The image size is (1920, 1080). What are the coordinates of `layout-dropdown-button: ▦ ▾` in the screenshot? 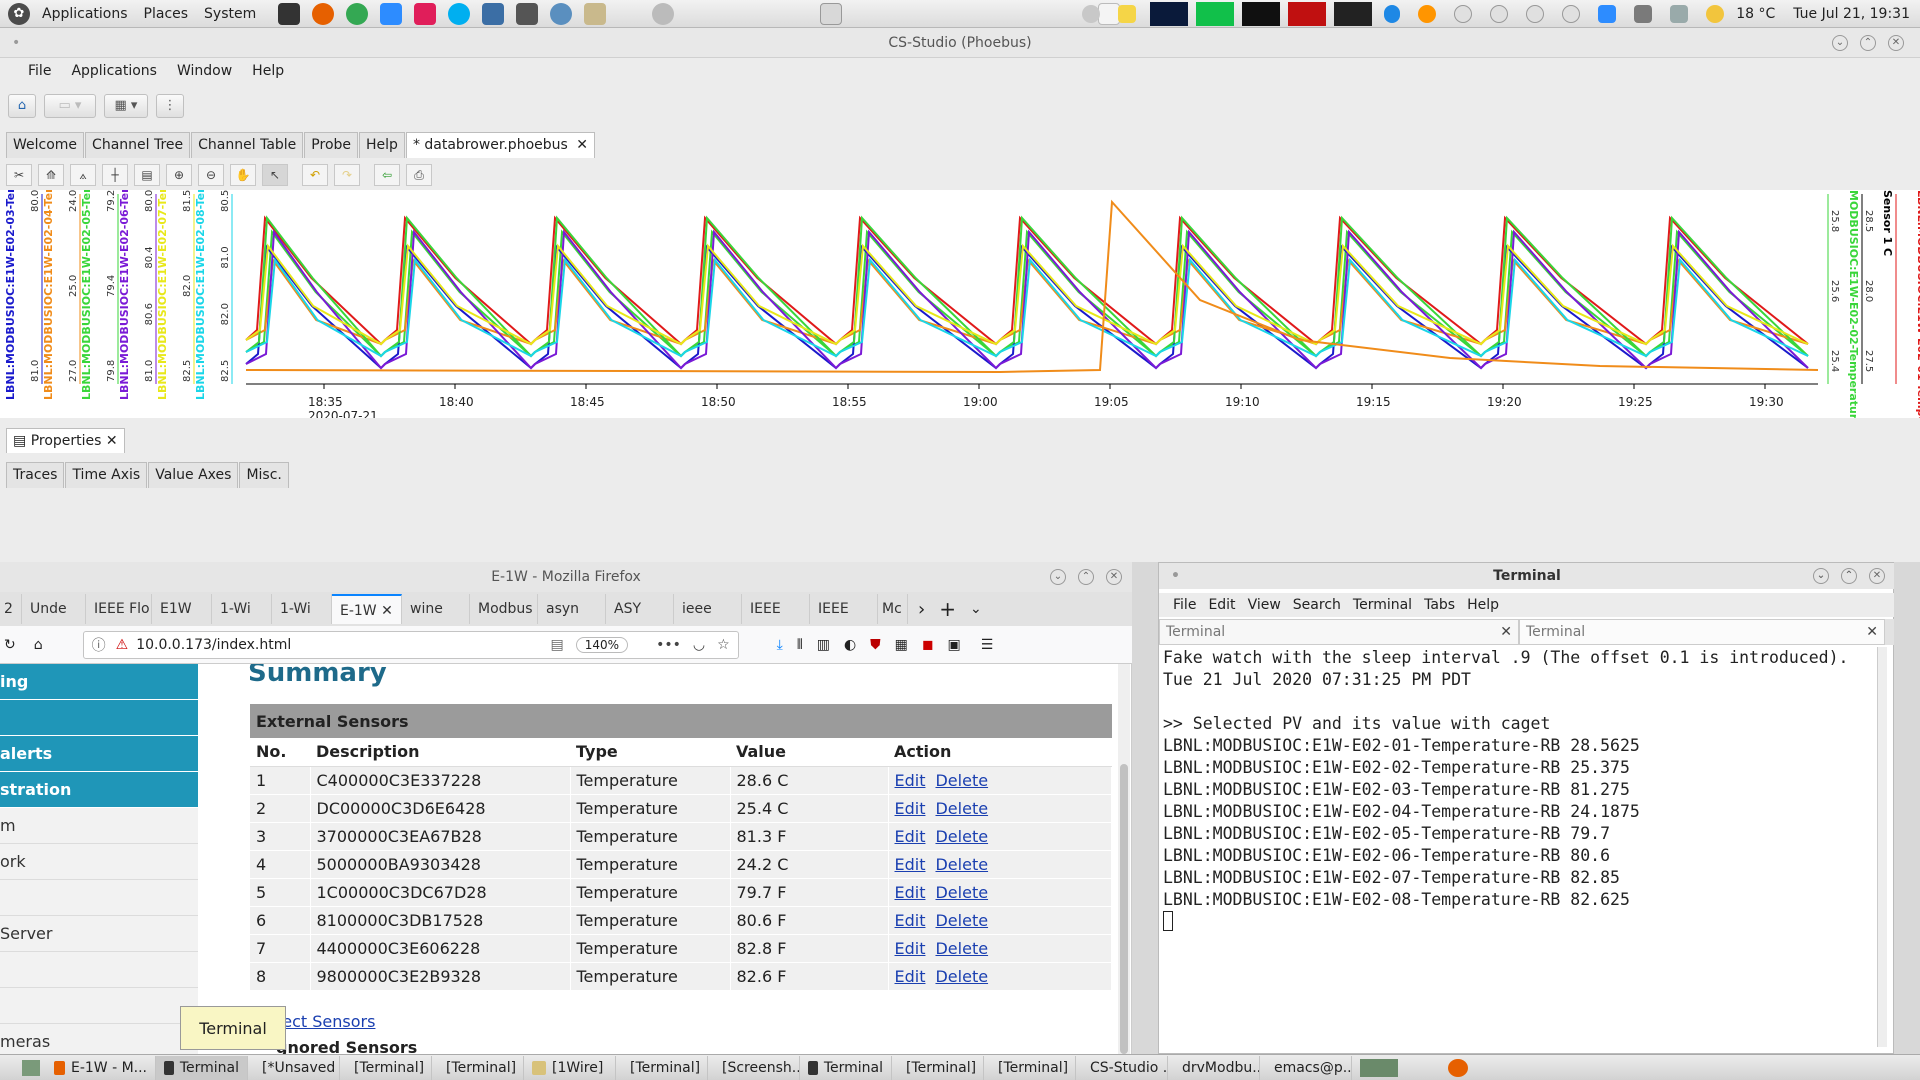 It's located at (126, 106).